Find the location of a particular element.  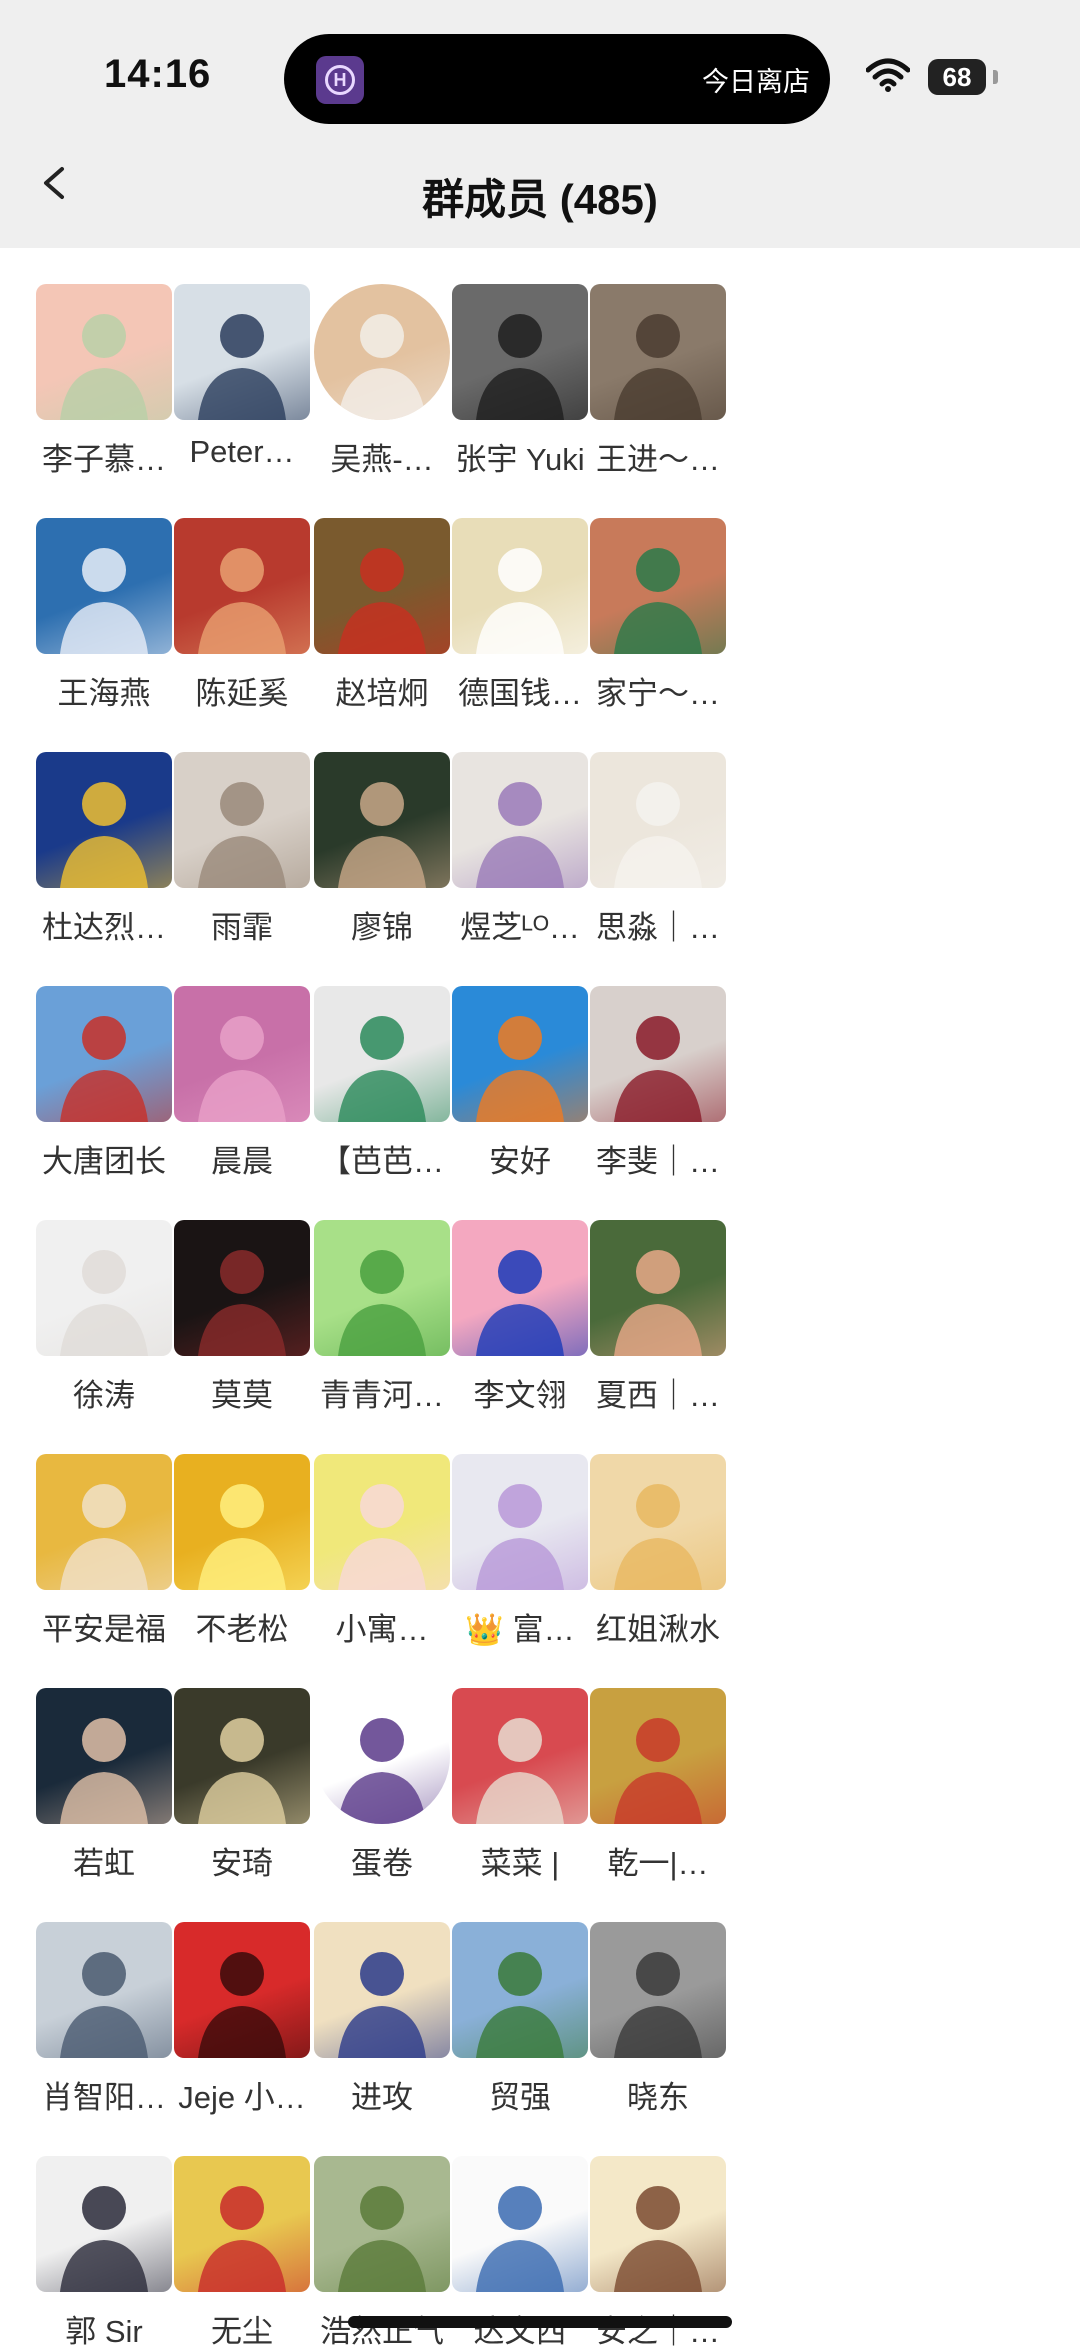

battery-tip is located at coordinates (995, 77).